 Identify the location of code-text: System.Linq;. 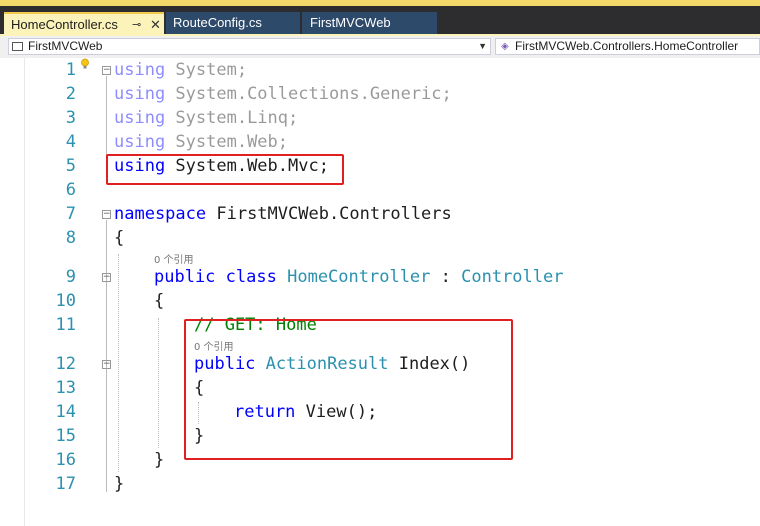
(232, 118).